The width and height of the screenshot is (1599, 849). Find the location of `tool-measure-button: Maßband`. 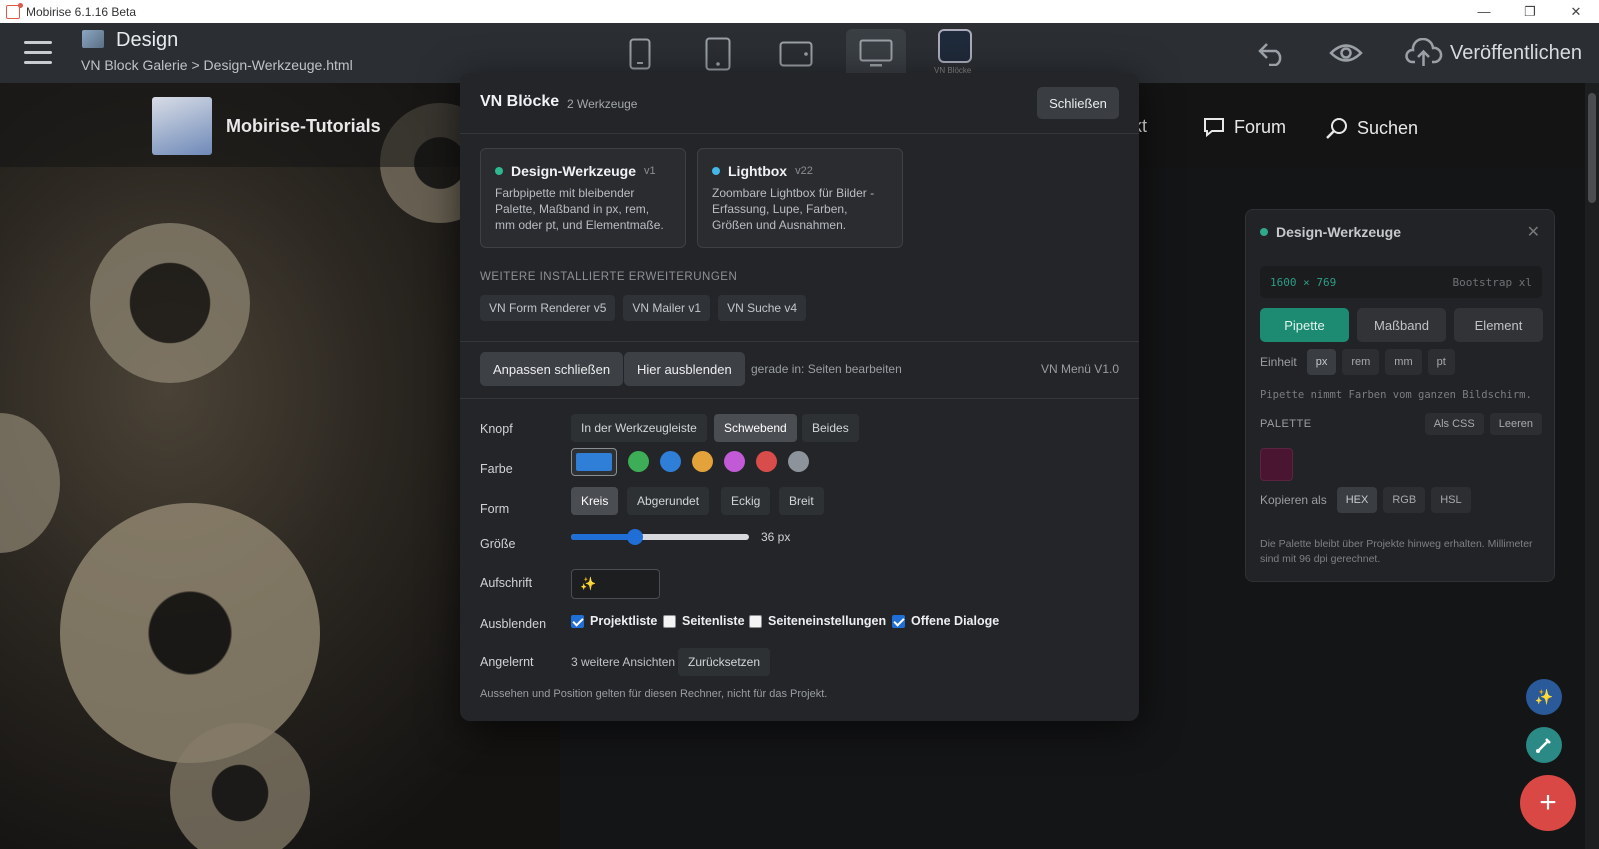

tool-measure-button: Maßband is located at coordinates (1401, 325).